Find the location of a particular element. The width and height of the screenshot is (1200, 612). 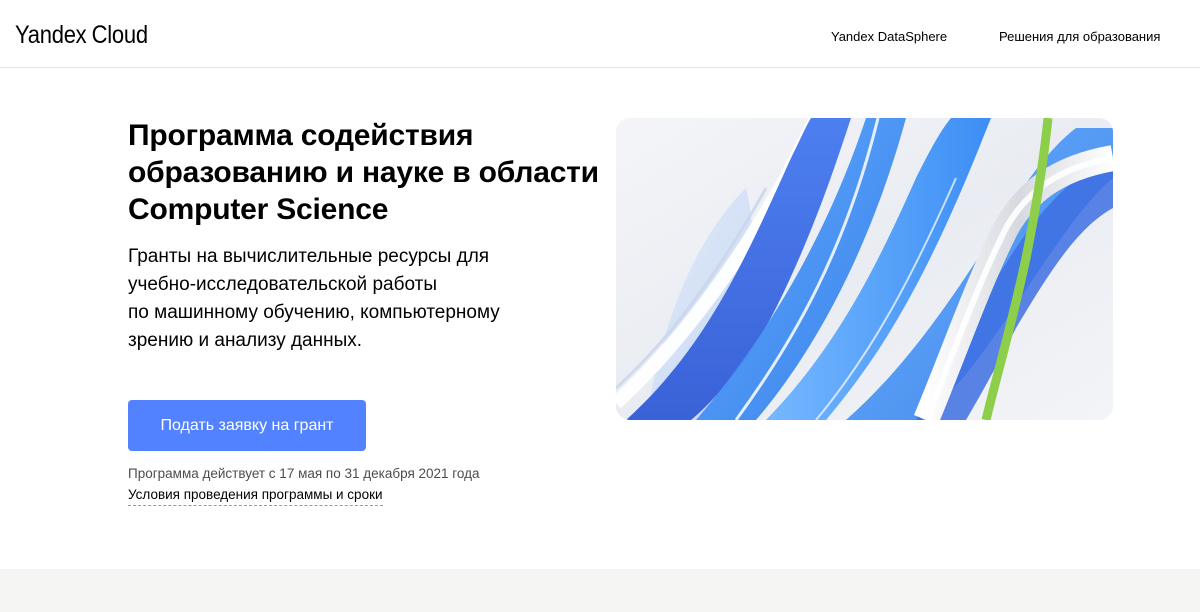

nav-link-education-solutions: Решения для образования is located at coordinates (1079, 37).